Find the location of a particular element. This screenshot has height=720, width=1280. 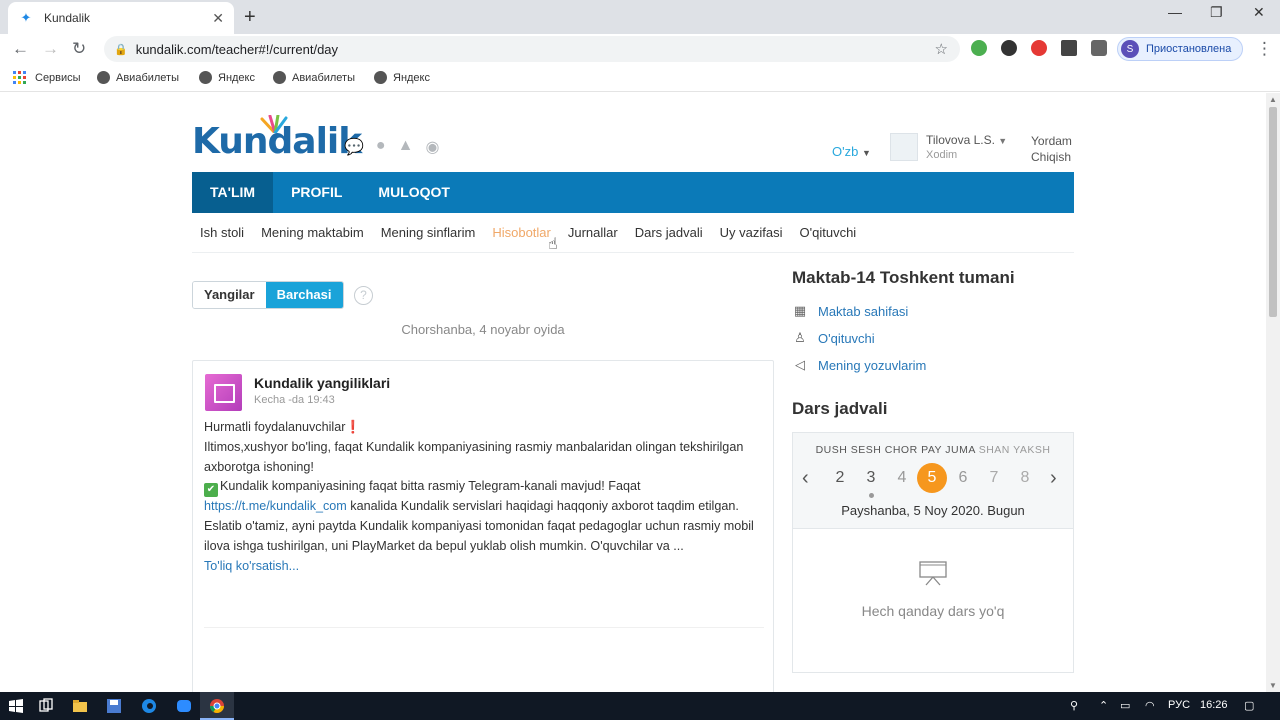

browser-tabstrip: ✦ Kundalik ✕ + — ❐ ✕ is located at coordinates (640, 17).